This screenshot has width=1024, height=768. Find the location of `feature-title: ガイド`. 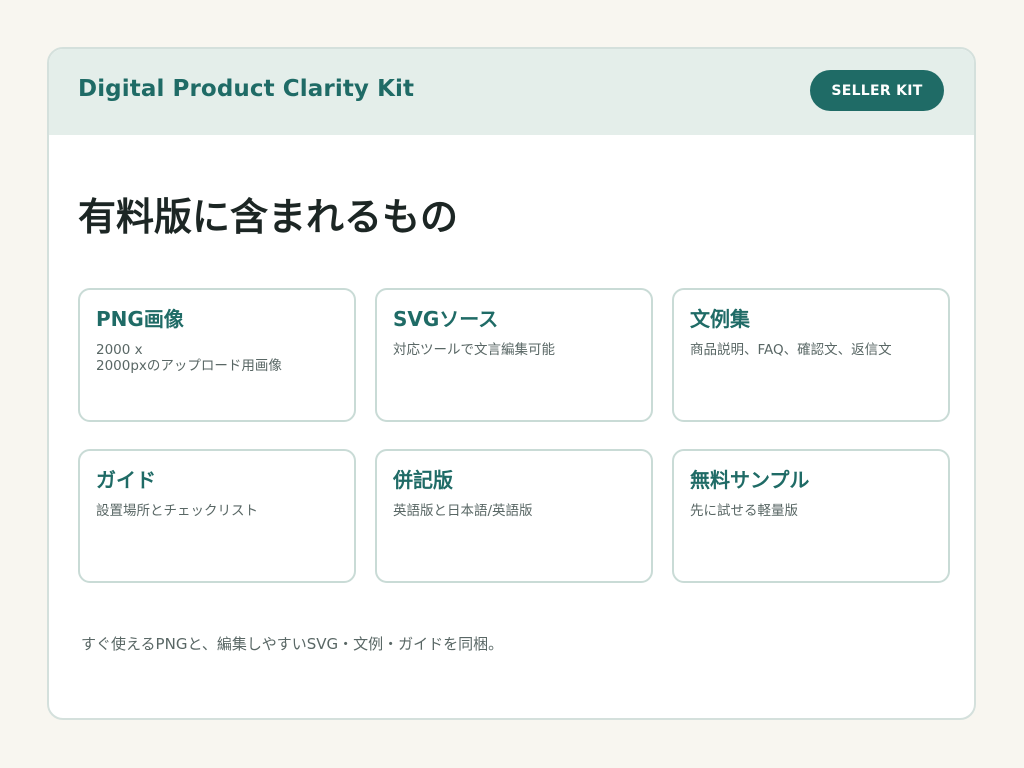

feature-title: ガイド is located at coordinates (126, 480).